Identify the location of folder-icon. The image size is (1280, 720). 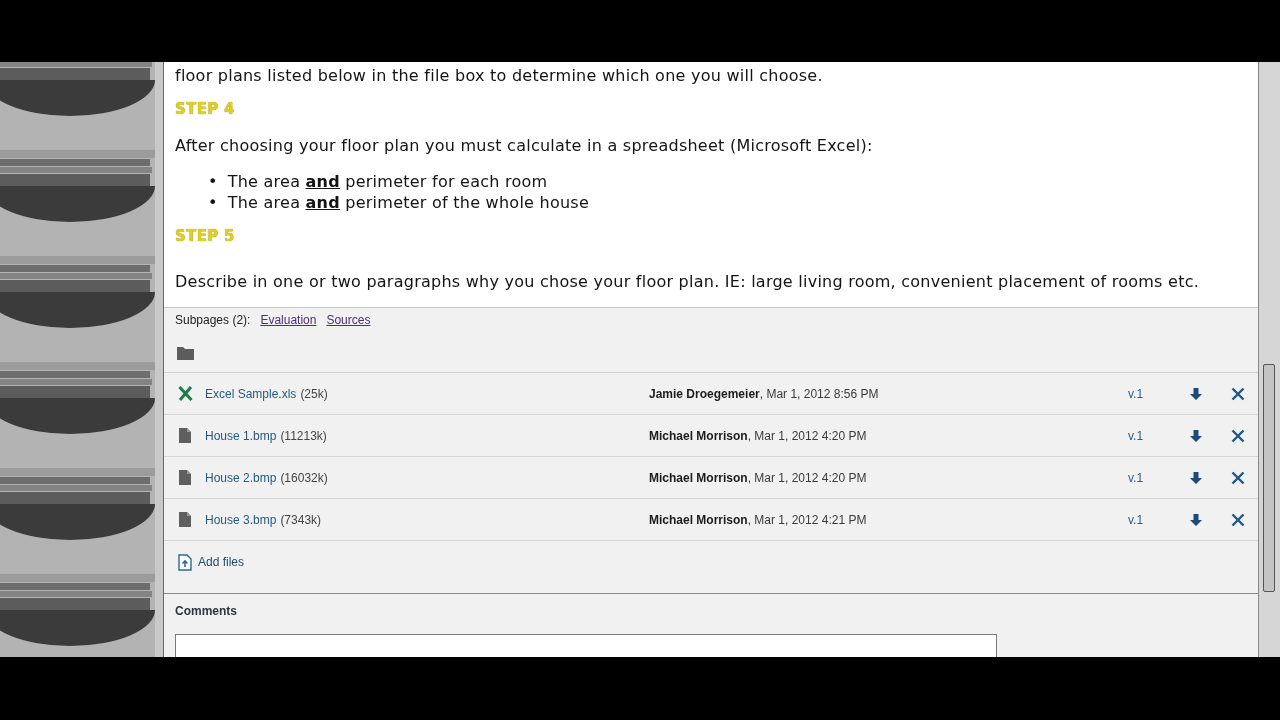
(185, 353).